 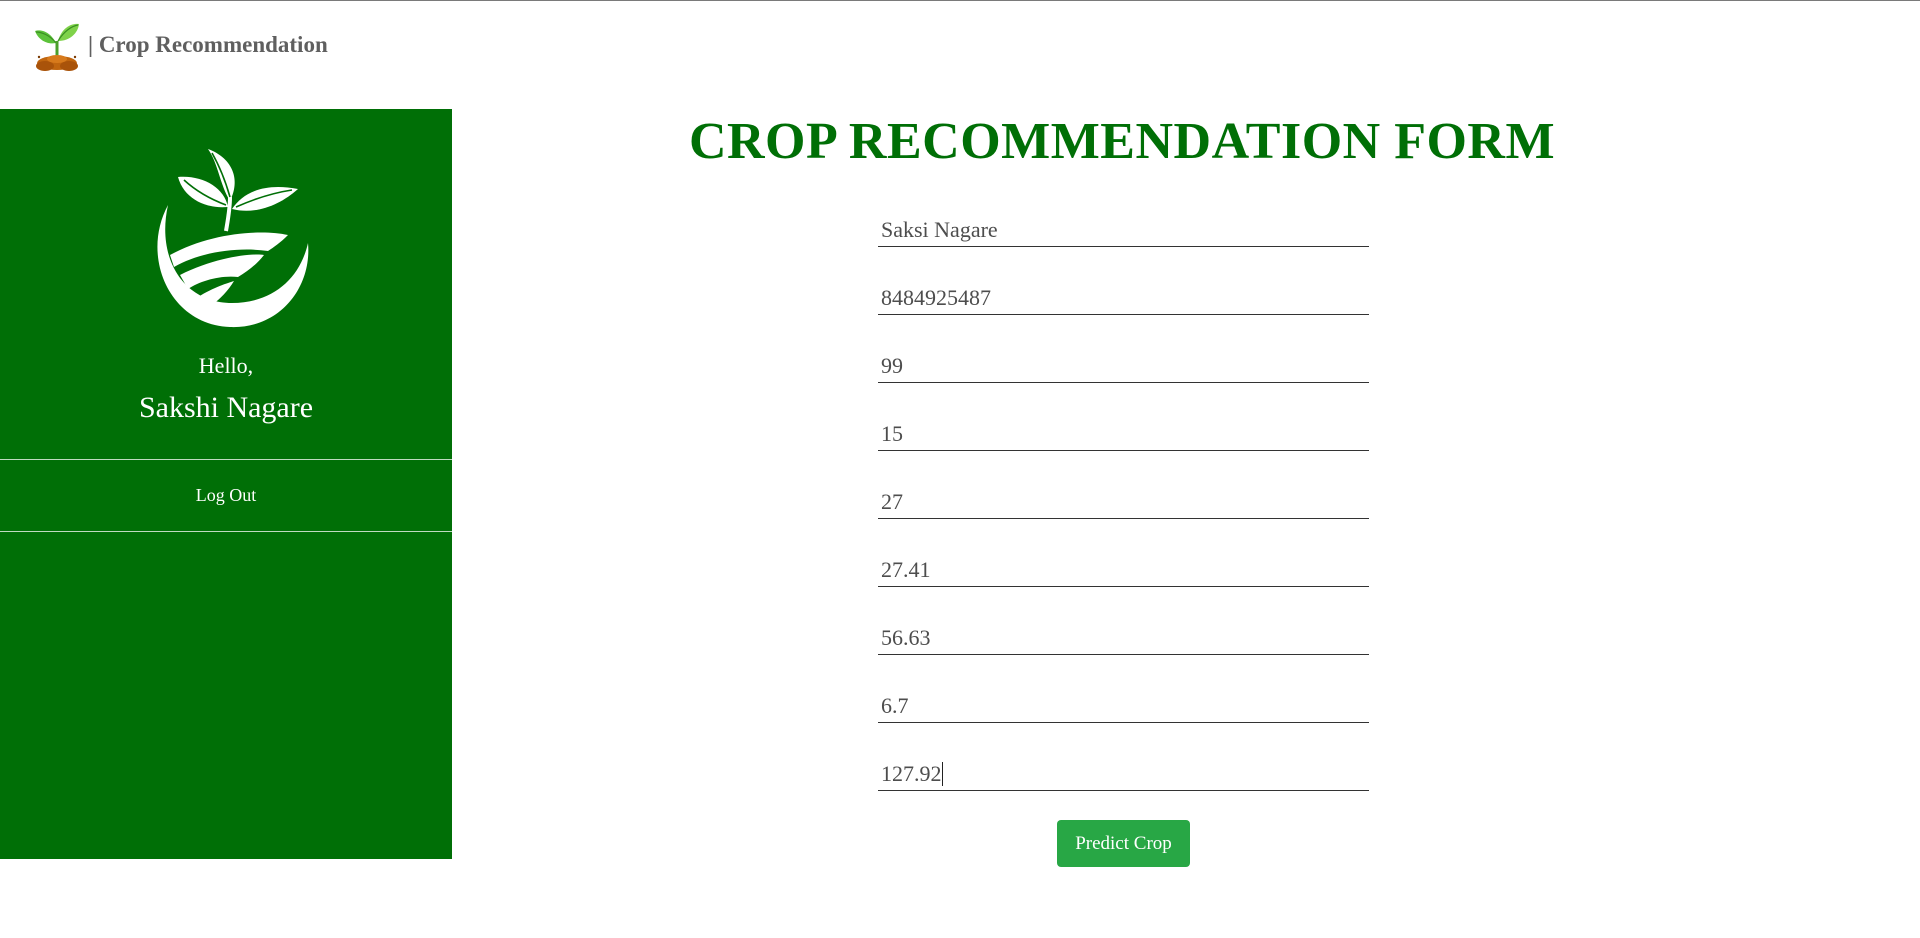 What do you see at coordinates (226, 495) in the screenshot?
I see `logout-link: Log Out` at bounding box center [226, 495].